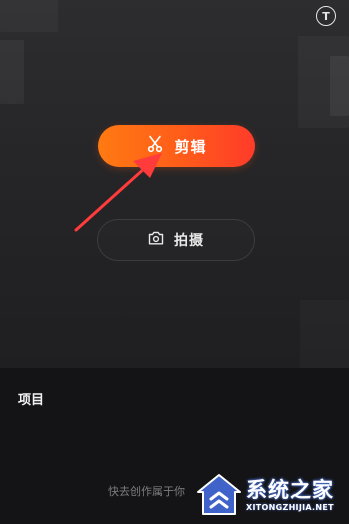  What do you see at coordinates (326, 16) in the screenshot?
I see `tutorial-icon: T` at bounding box center [326, 16].